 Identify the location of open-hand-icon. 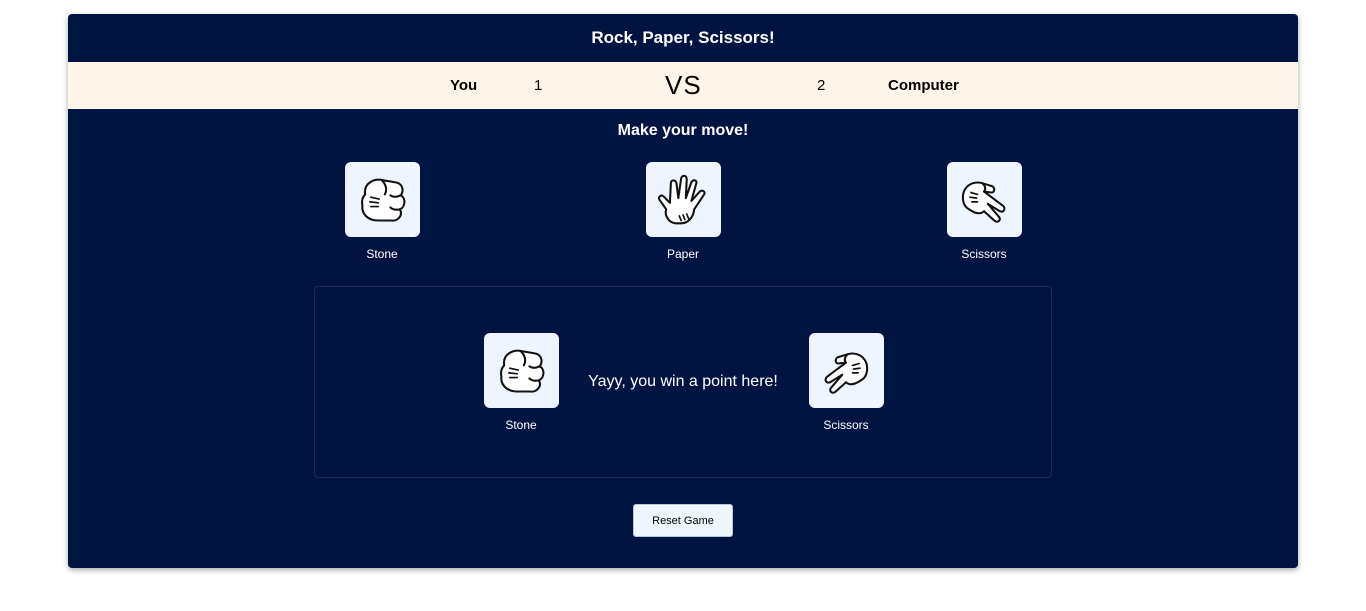
(682, 199).